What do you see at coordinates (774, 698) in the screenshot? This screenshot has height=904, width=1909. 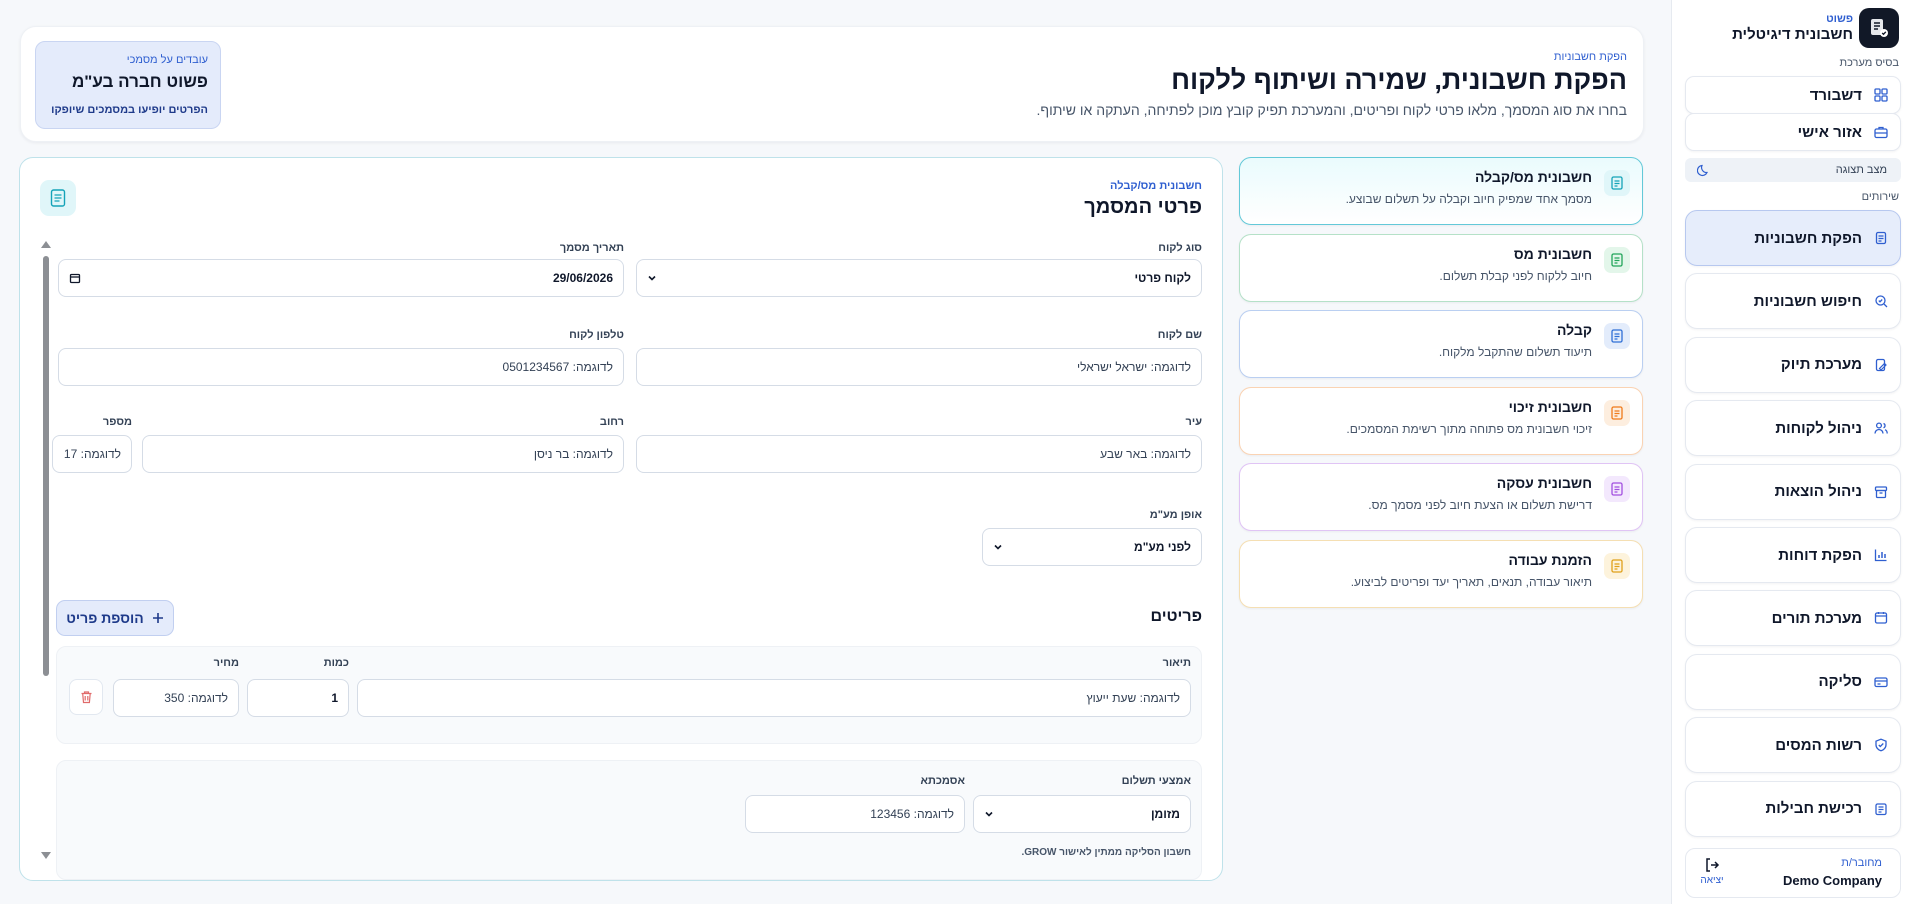 I see `item-desc-input: לדוגמה: שעת ייעוץ` at bounding box center [774, 698].